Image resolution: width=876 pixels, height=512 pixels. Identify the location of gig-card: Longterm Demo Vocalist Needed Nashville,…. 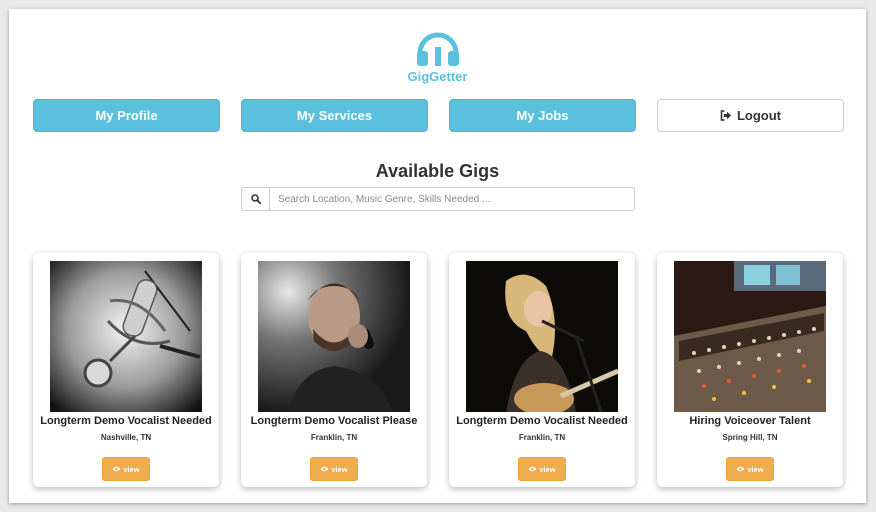
(126, 370).